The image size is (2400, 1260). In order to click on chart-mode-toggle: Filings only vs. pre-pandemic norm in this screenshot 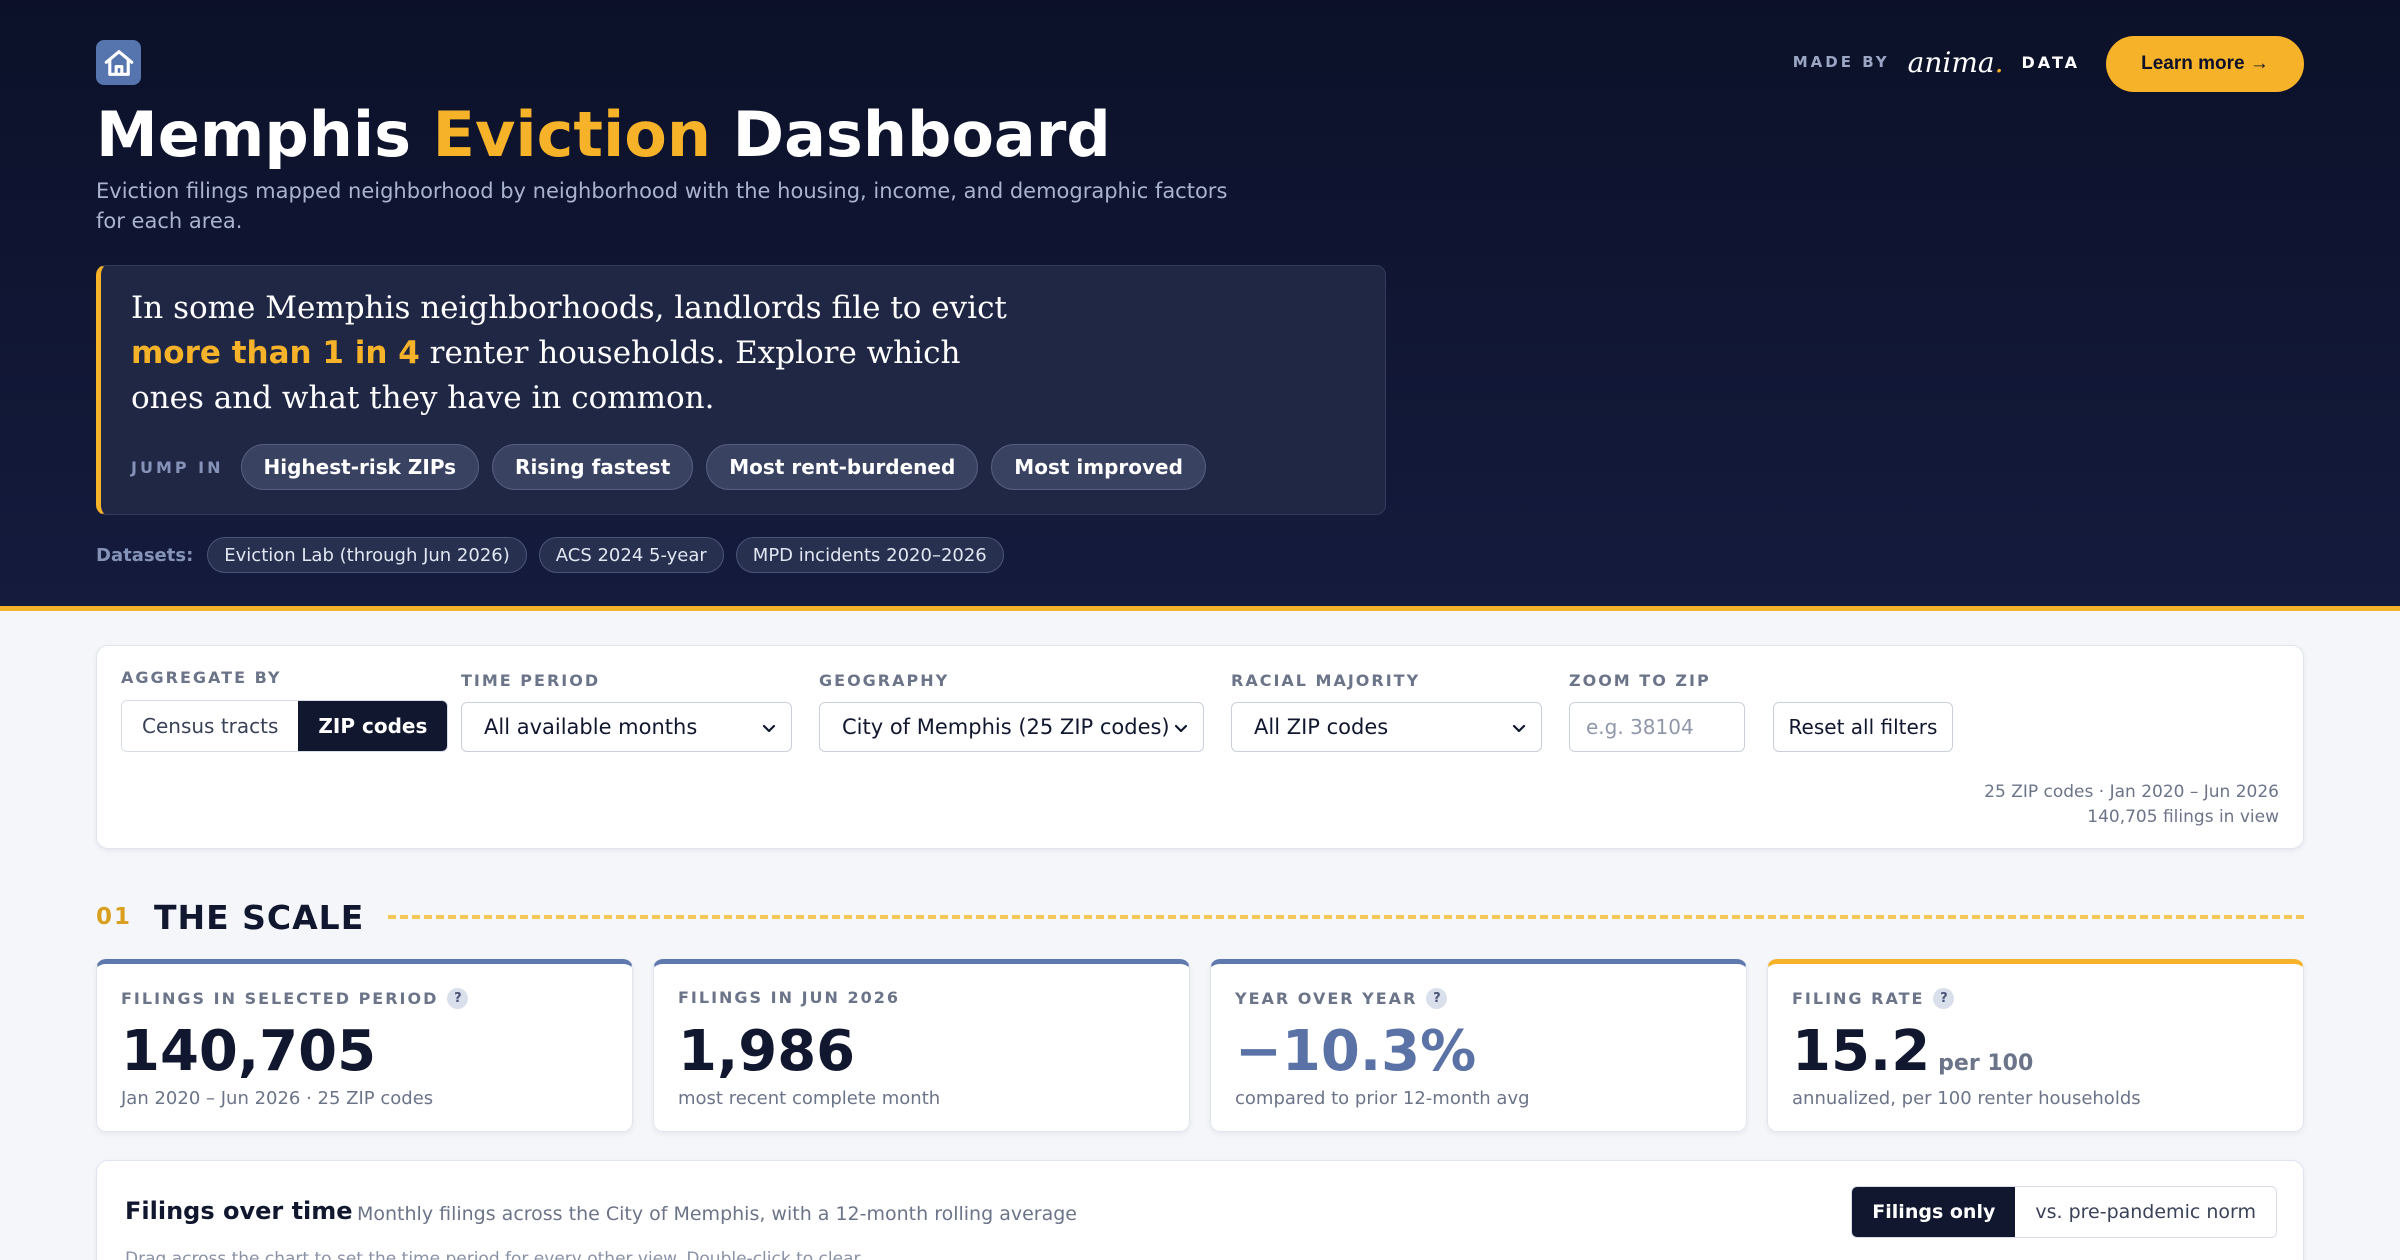, I will do `click(2064, 1212)`.